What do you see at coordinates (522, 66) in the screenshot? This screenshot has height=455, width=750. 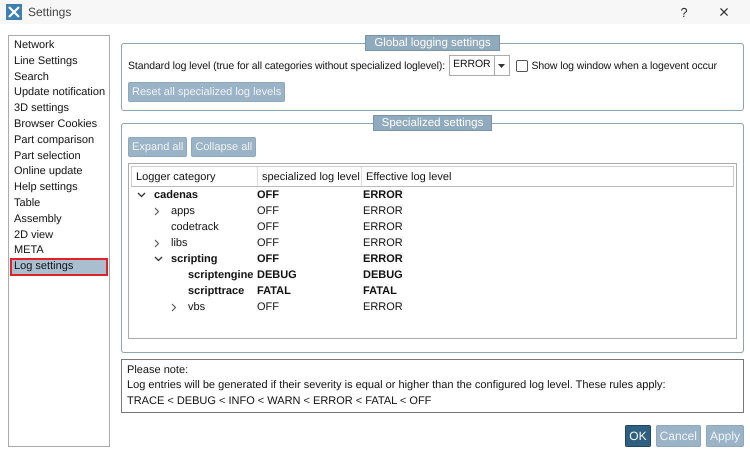 I see `checkbox` at bounding box center [522, 66].